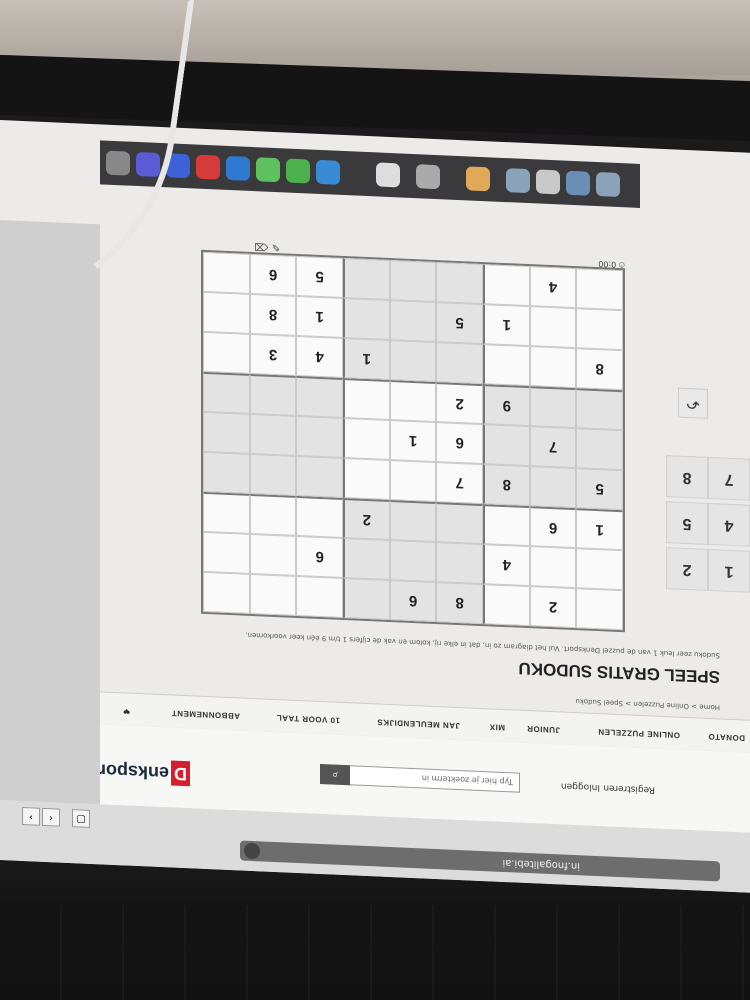 The image size is (750, 1000). Describe the element at coordinates (639, 733) in the screenshot. I see `nav-item-online-puzzelen: ONLINE PUZZELEN` at that location.